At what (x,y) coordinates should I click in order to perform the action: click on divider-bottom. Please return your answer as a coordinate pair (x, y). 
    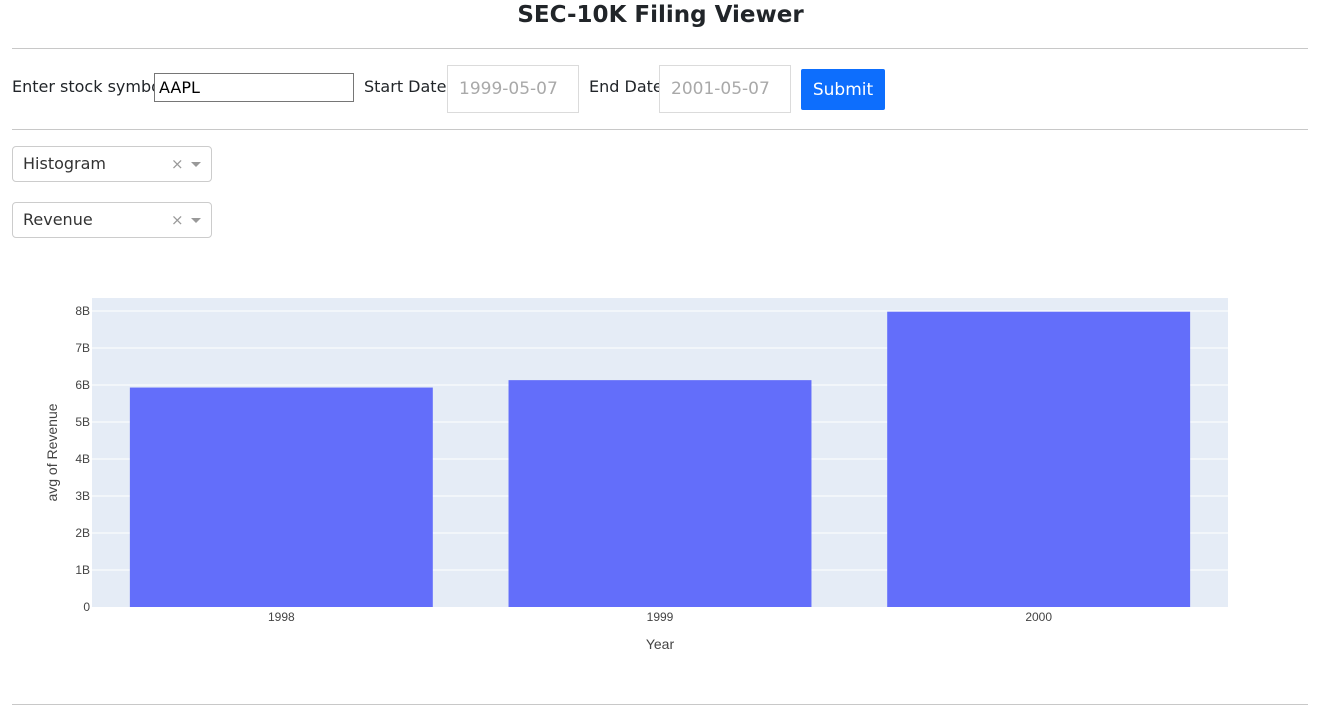
    Looking at the image, I should click on (660, 704).